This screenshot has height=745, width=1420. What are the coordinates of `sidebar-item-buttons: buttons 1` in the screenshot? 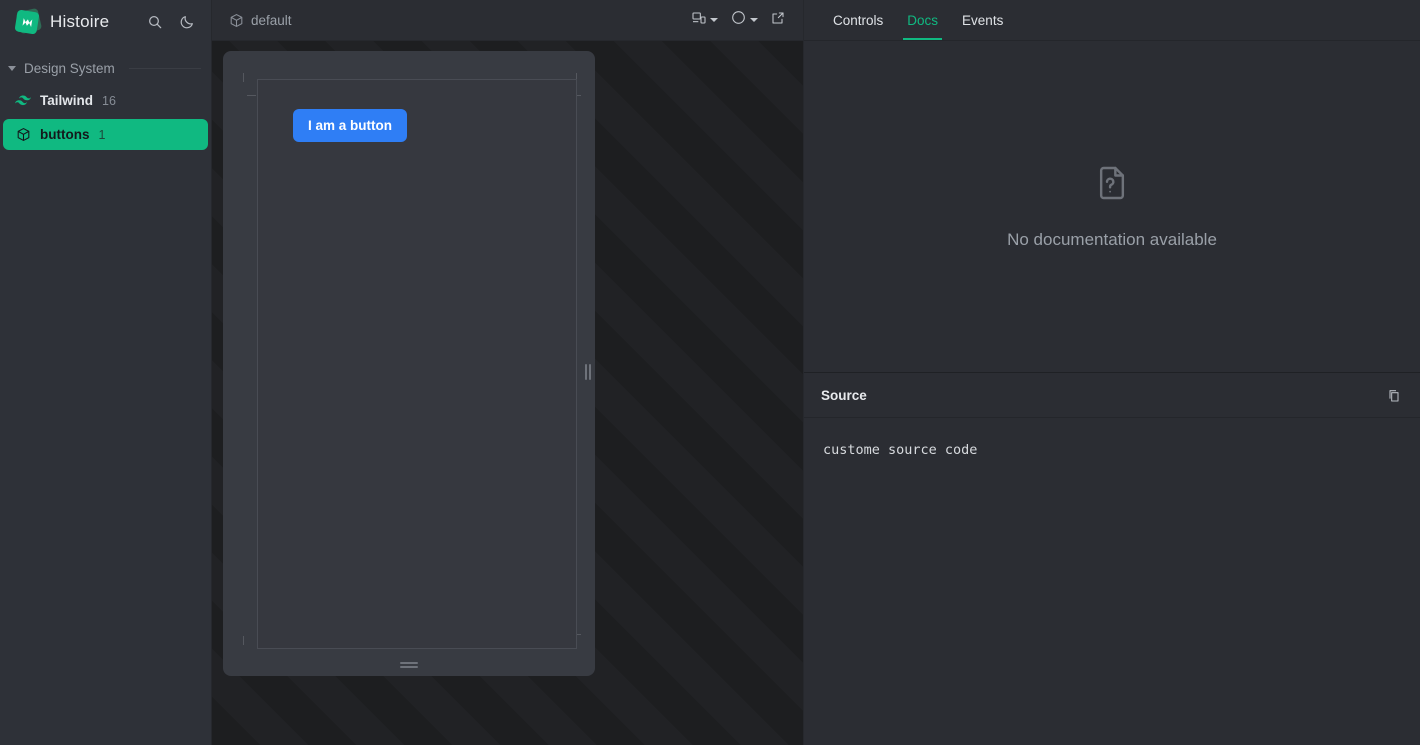 It's located at (105, 134).